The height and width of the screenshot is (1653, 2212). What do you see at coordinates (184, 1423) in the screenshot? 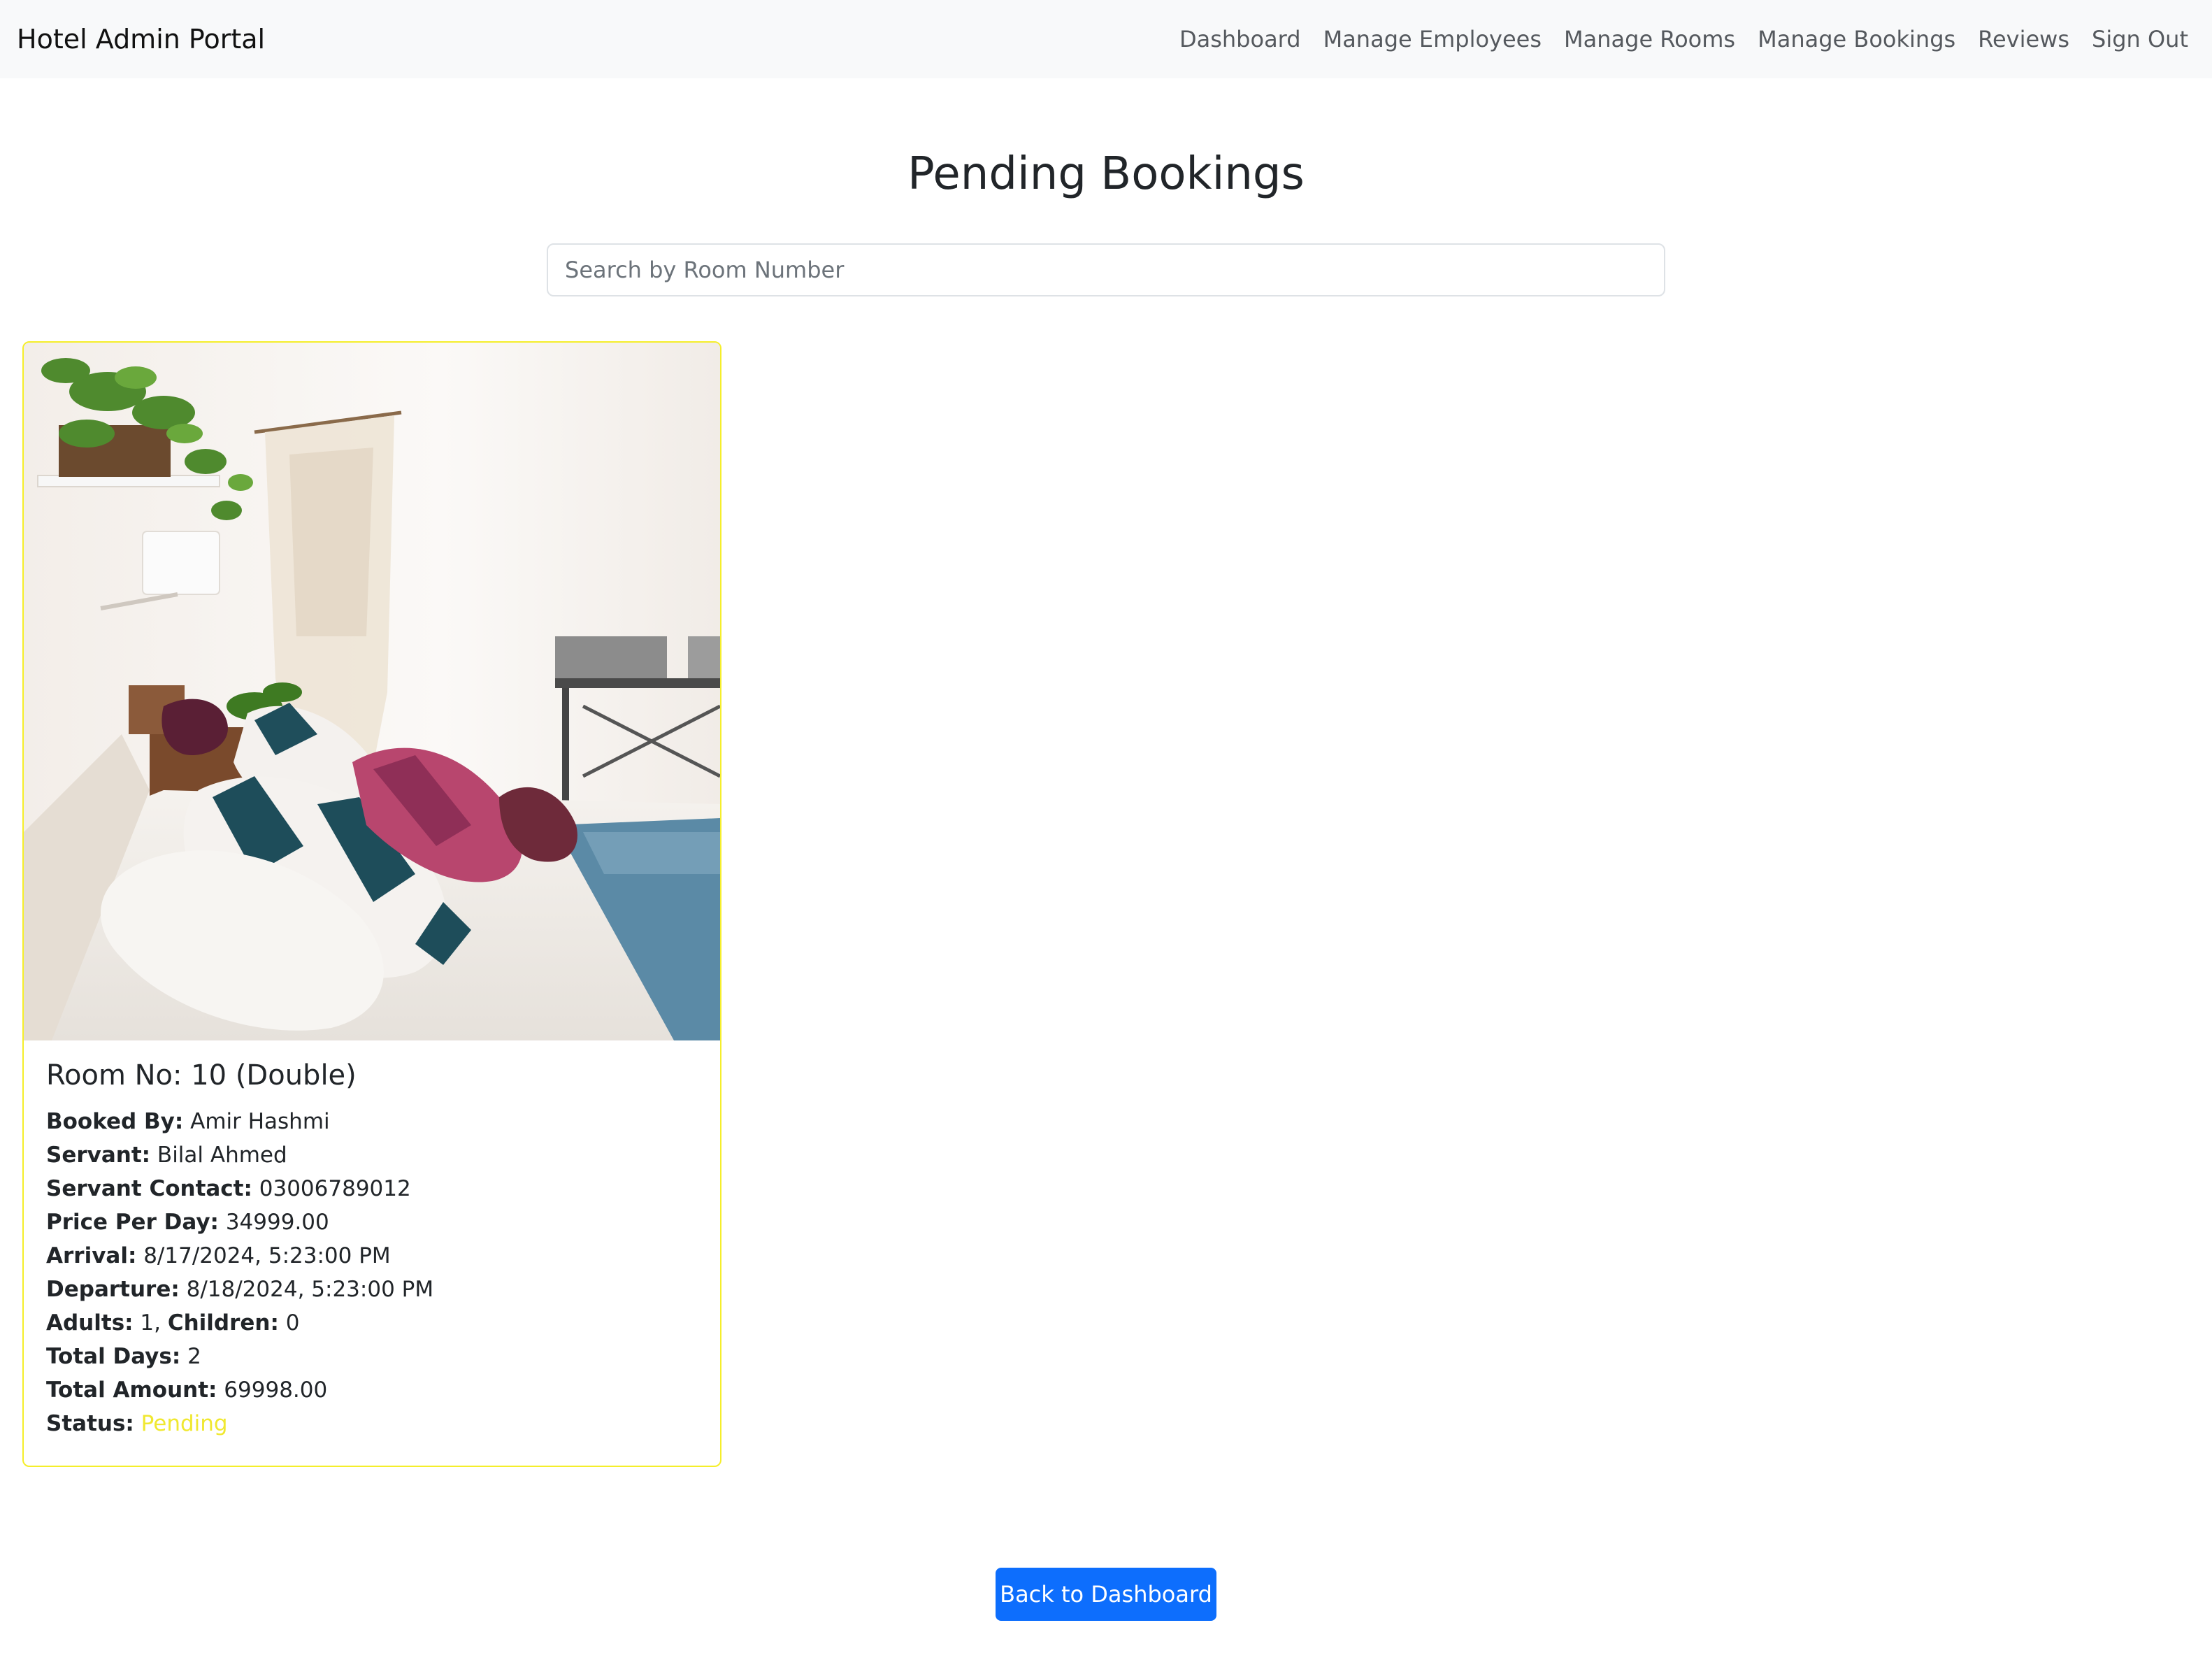
I see `status-badge: Pending` at bounding box center [184, 1423].